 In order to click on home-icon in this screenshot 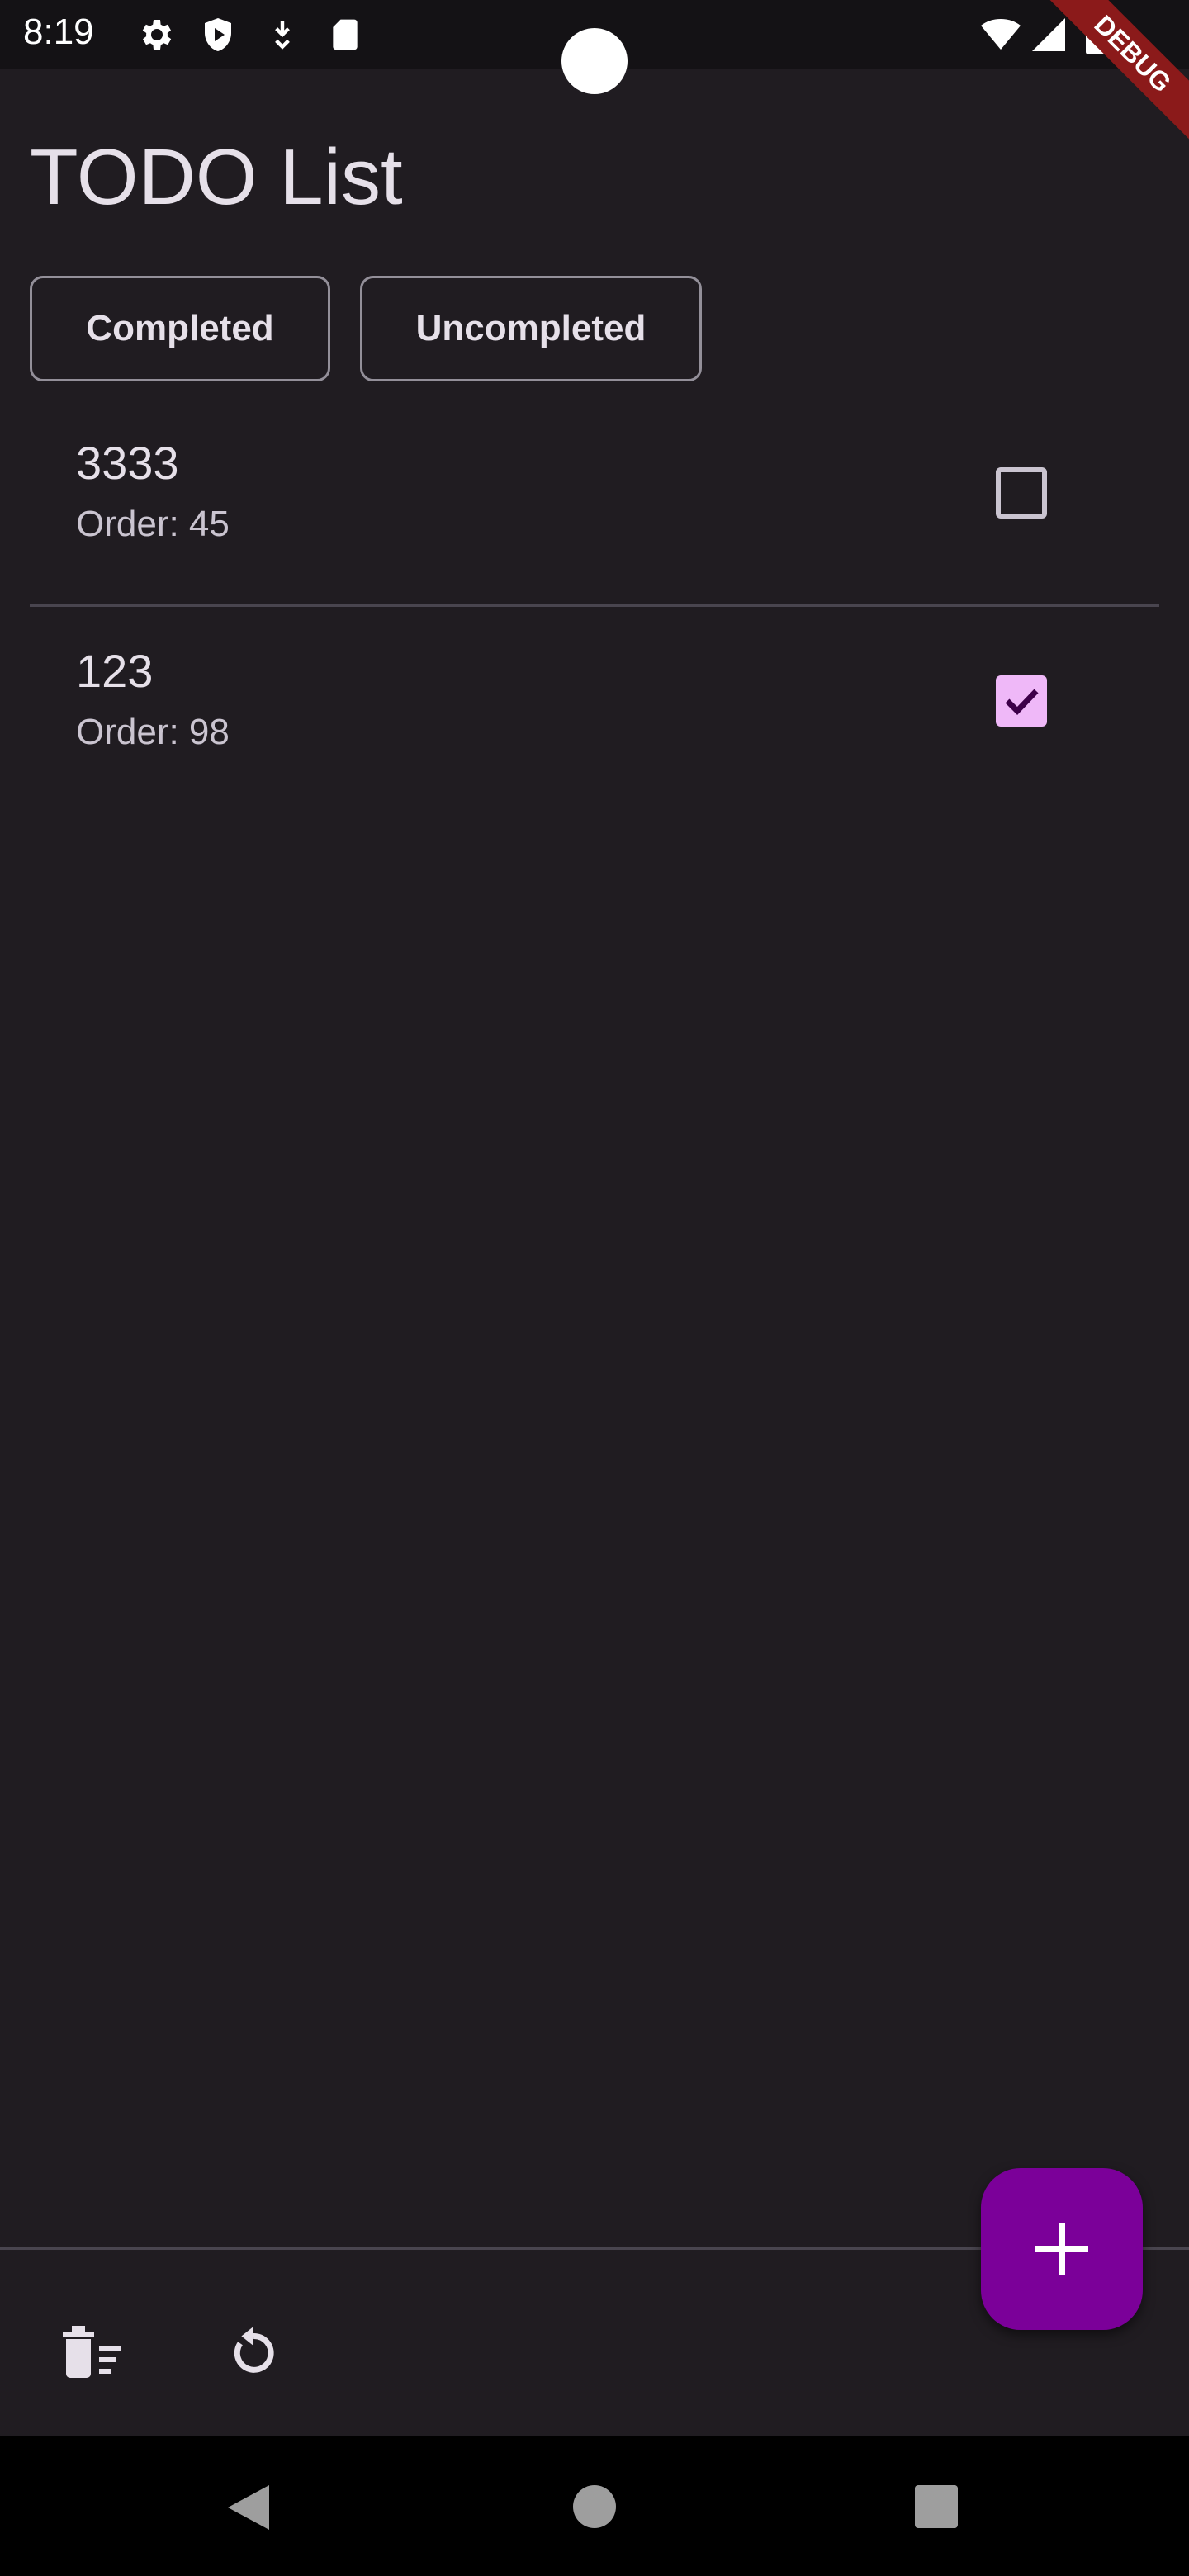, I will do `click(594, 2506)`.